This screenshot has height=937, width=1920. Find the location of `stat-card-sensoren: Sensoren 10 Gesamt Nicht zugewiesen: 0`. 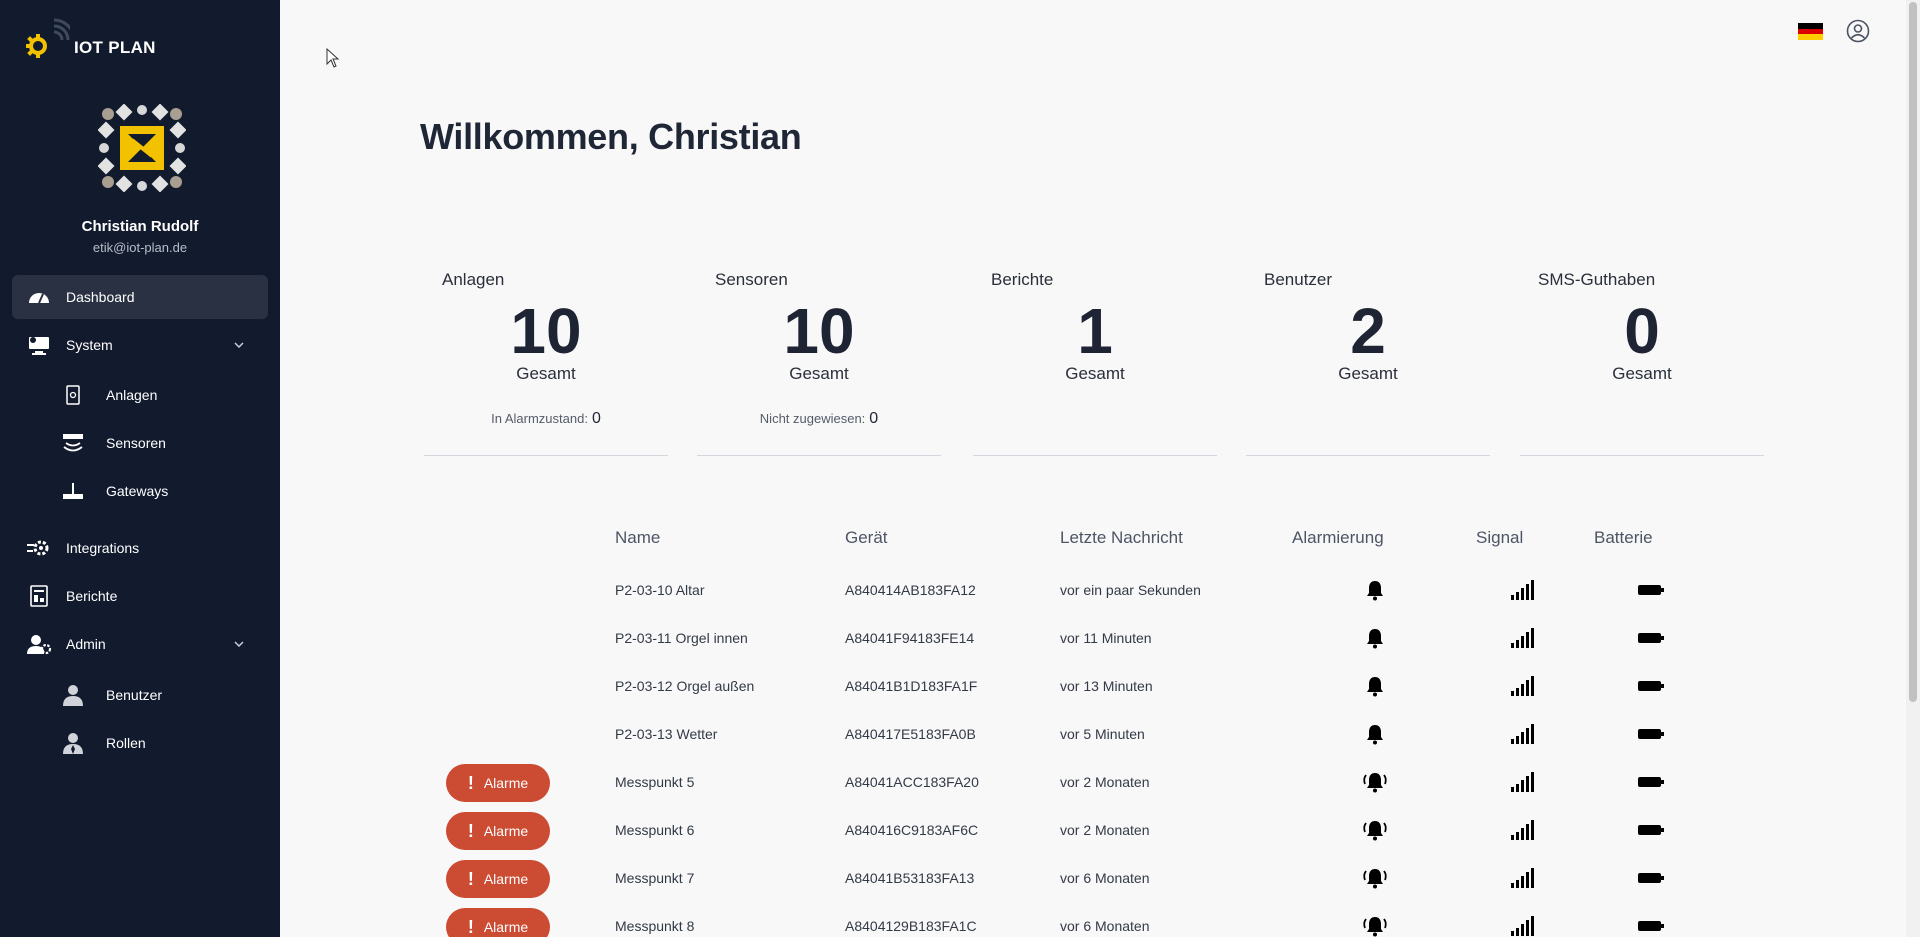

stat-card-sensoren: Sensoren 10 Gesamt Nicht zugewiesen: 0 is located at coordinates (819, 361).